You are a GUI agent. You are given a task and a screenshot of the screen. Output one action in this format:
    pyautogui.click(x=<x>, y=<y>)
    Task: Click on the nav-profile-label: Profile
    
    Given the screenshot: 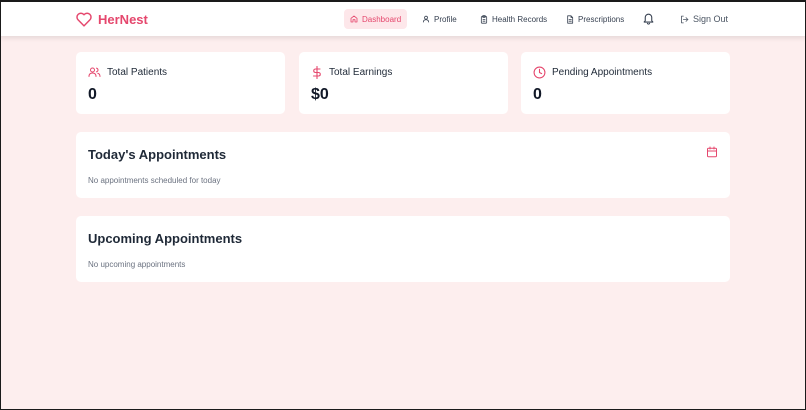 What is the action you would take?
    pyautogui.click(x=445, y=19)
    